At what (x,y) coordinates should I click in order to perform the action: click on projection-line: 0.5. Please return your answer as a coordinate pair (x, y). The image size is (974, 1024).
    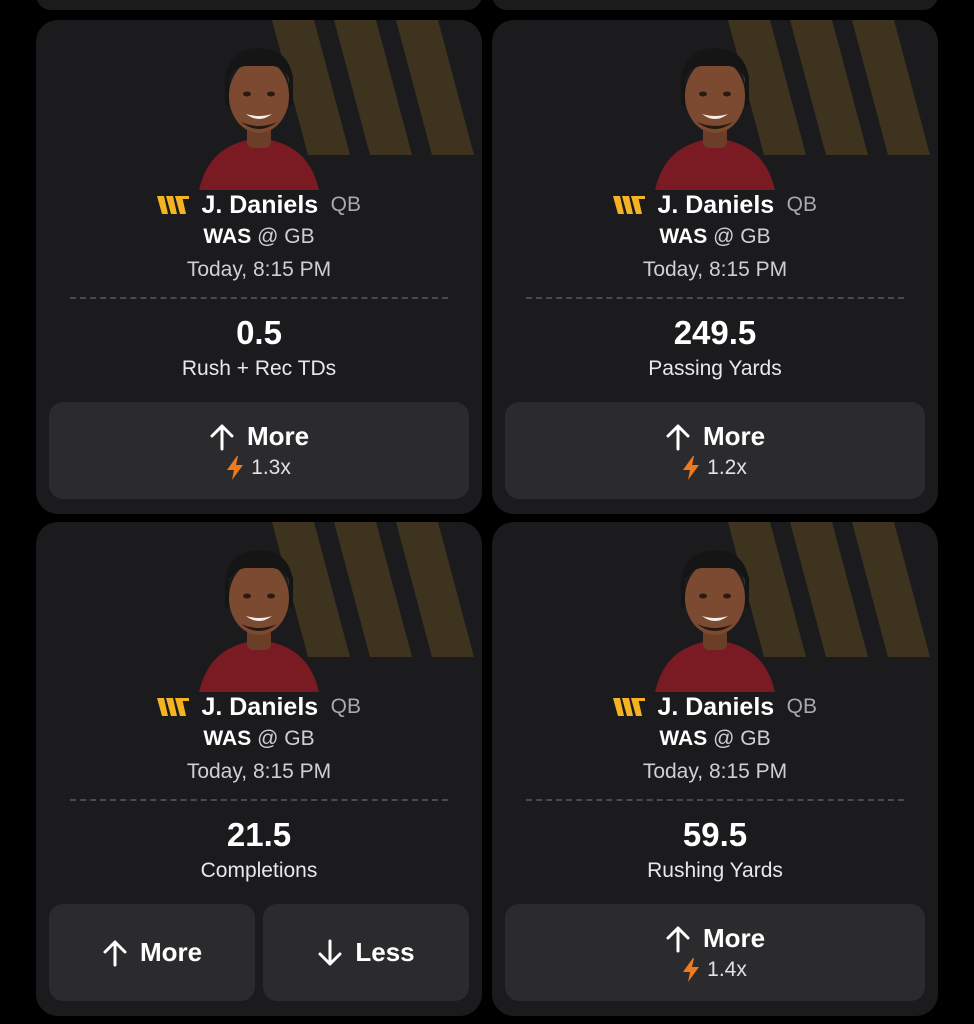
    Looking at the image, I should click on (259, 332).